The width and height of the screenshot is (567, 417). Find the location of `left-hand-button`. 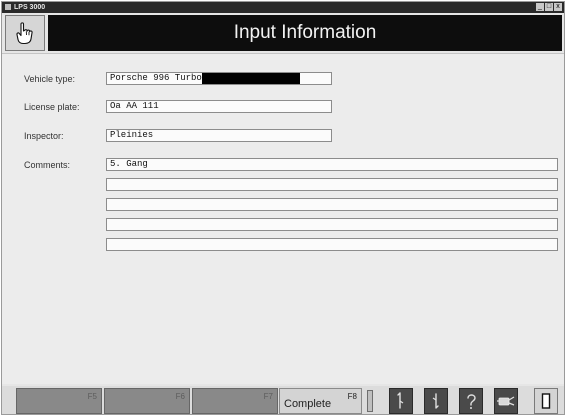

left-hand-button is located at coordinates (401, 401).